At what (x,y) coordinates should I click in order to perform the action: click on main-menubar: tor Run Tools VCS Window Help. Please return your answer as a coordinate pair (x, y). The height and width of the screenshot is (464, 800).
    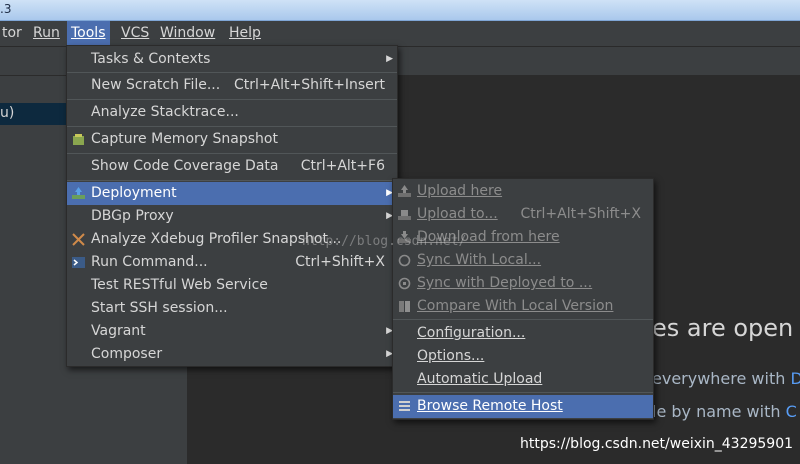
    Looking at the image, I should click on (400, 34).